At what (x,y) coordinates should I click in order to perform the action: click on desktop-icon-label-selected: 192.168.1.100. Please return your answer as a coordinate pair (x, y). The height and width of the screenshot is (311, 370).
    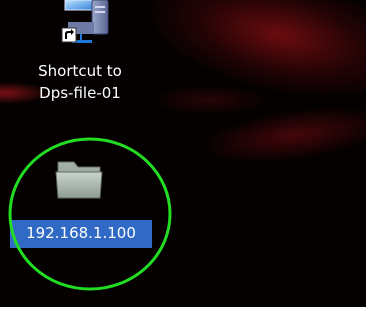
    Looking at the image, I should click on (81, 234).